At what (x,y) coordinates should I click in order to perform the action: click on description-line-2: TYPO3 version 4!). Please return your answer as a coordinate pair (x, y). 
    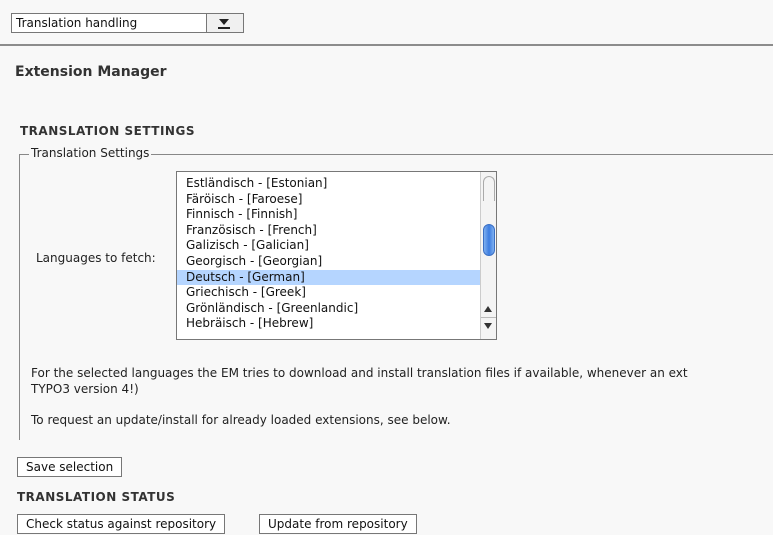
    Looking at the image, I should click on (85, 389).